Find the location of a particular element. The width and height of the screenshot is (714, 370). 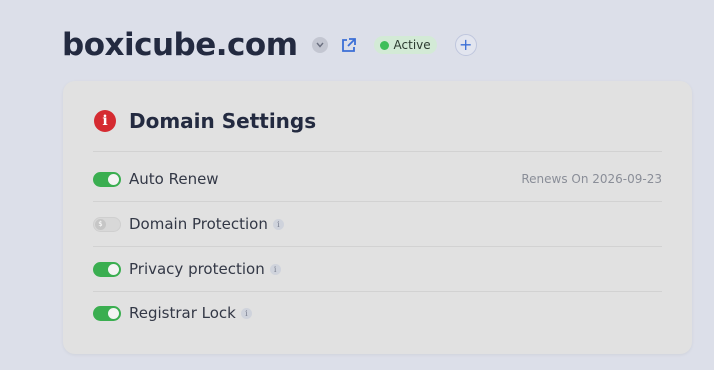

setting-row-registrar-lock: Registrar Lock i is located at coordinates (377, 313).